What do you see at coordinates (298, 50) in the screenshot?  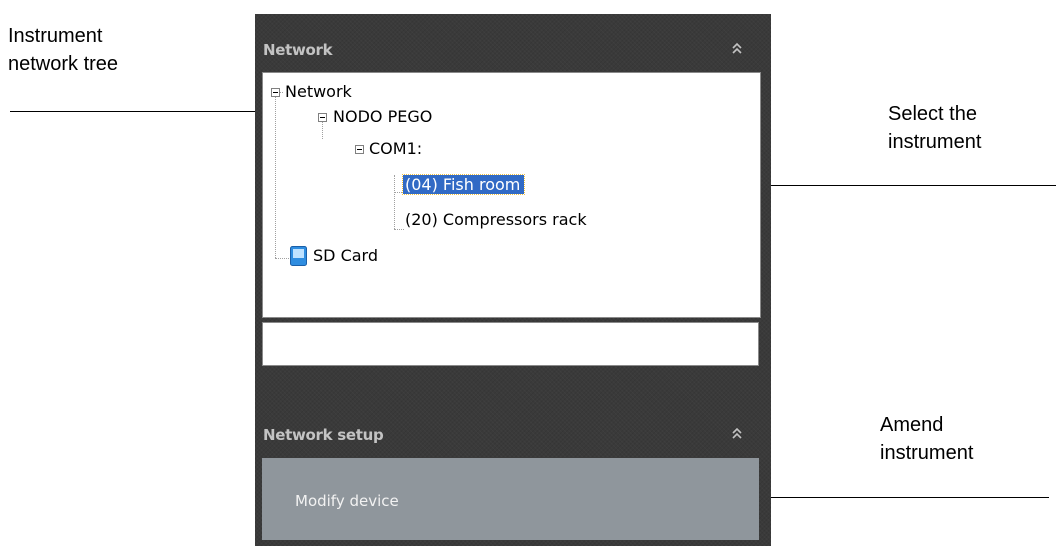 I see `network-section-title: Network` at bounding box center [298, 50].